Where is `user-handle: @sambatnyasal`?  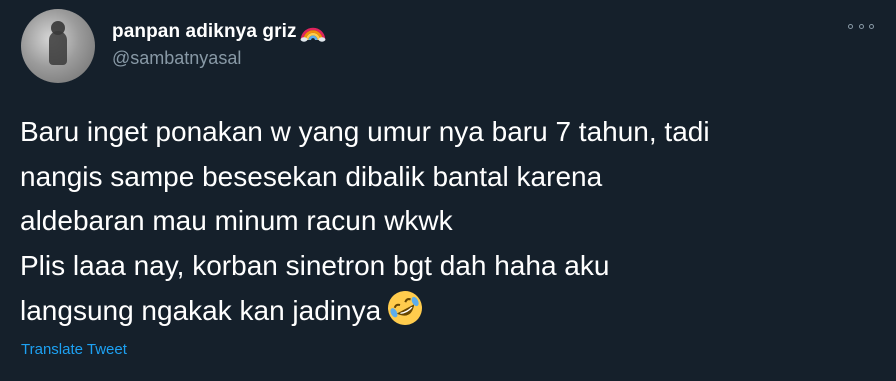
user-handle: @sambatnyasal is located at coordinates (219, 58).